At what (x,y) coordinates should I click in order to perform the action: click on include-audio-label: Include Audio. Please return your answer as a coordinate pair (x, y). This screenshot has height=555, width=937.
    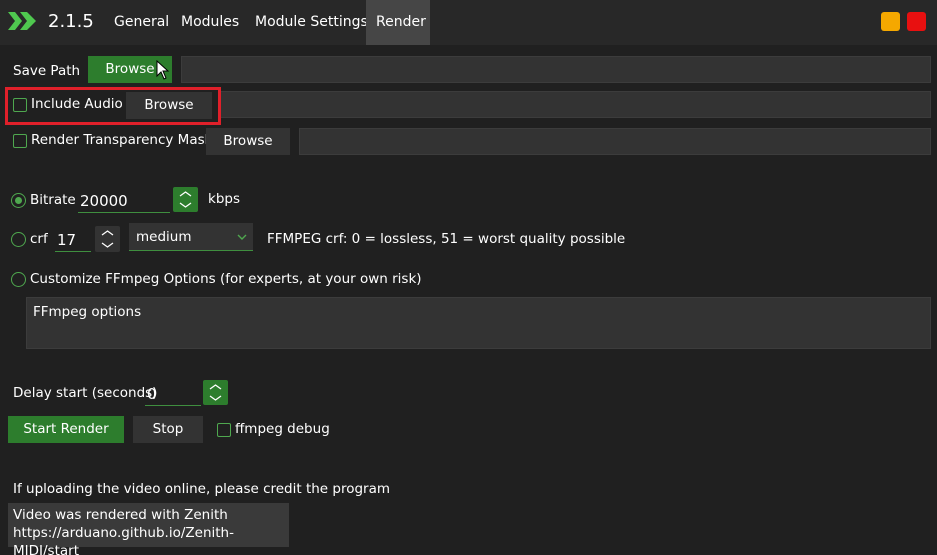
    Looking at the image, I should click on (77, 104).